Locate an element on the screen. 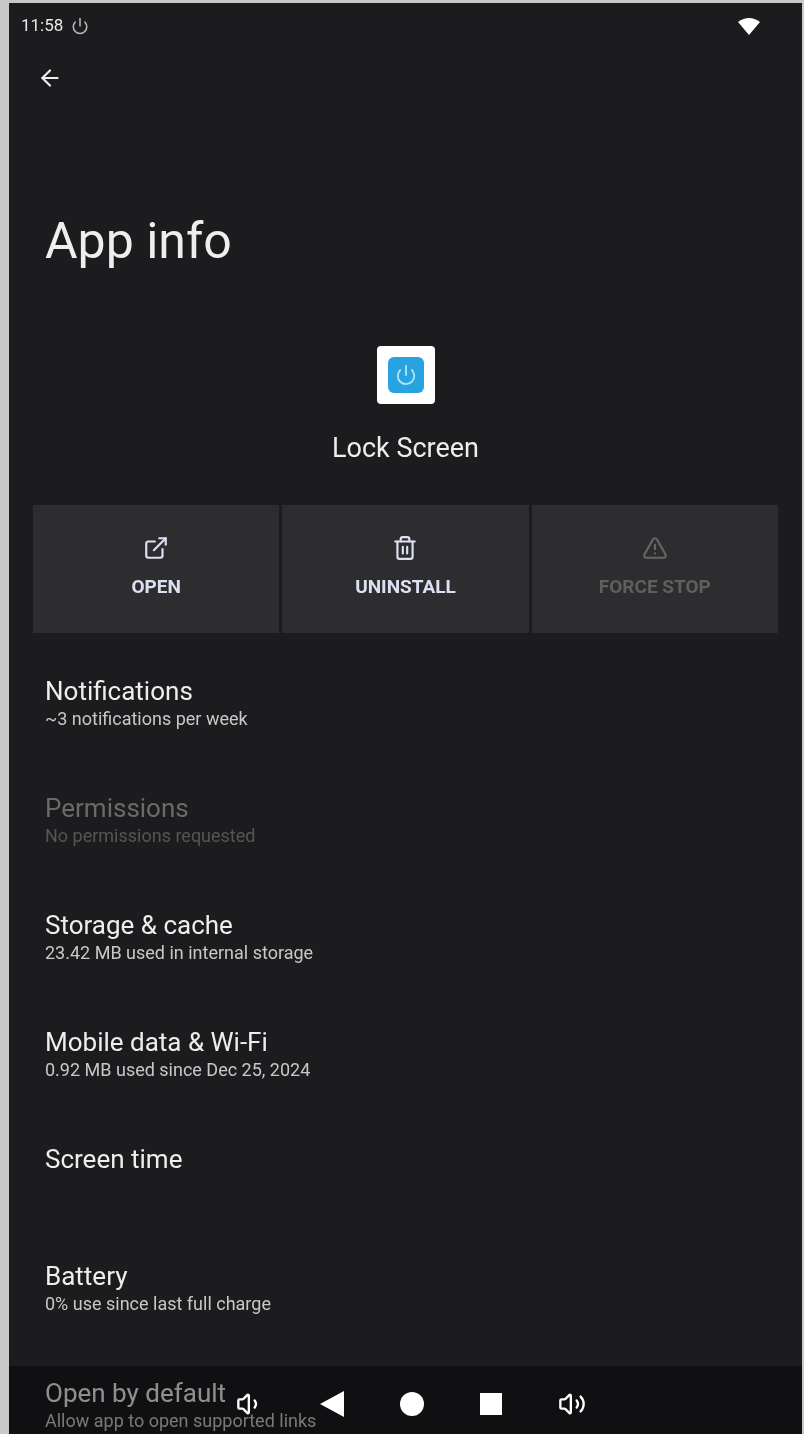  settings-item: Screen time is located at coordinates (405, 1201).